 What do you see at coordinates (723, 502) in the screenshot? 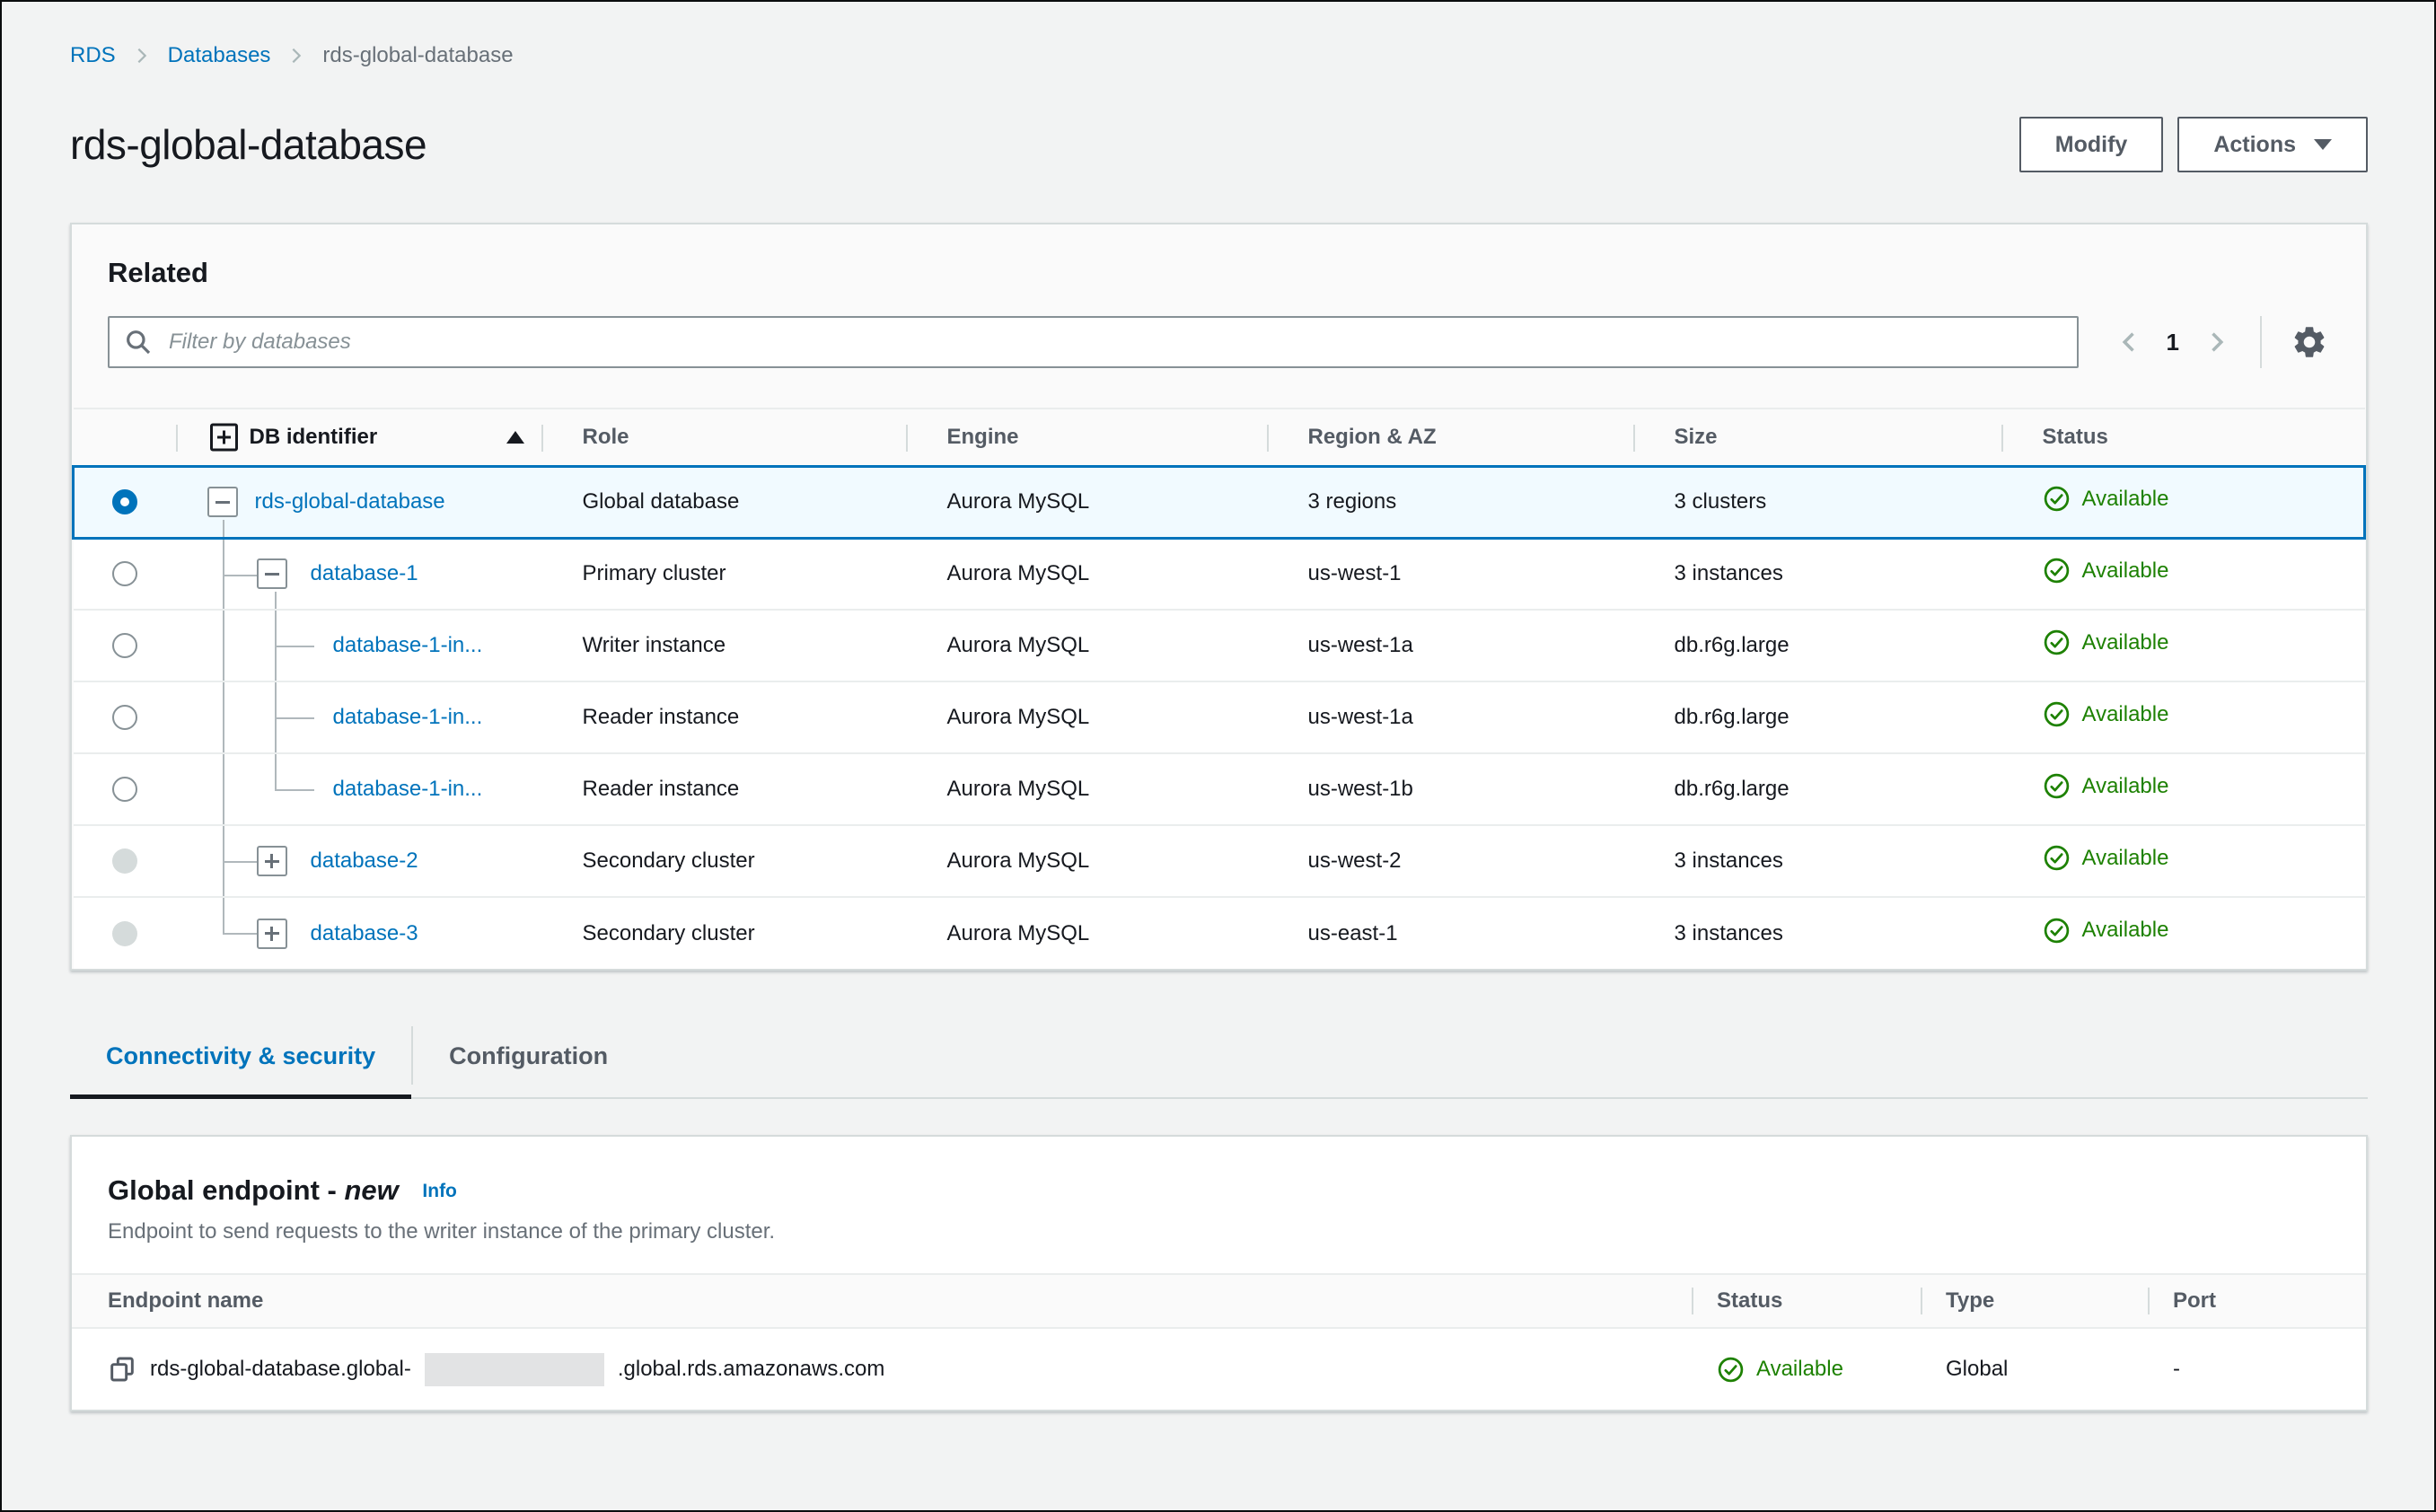
I see `role-cell: Global database` at bounding box center [723, 502].